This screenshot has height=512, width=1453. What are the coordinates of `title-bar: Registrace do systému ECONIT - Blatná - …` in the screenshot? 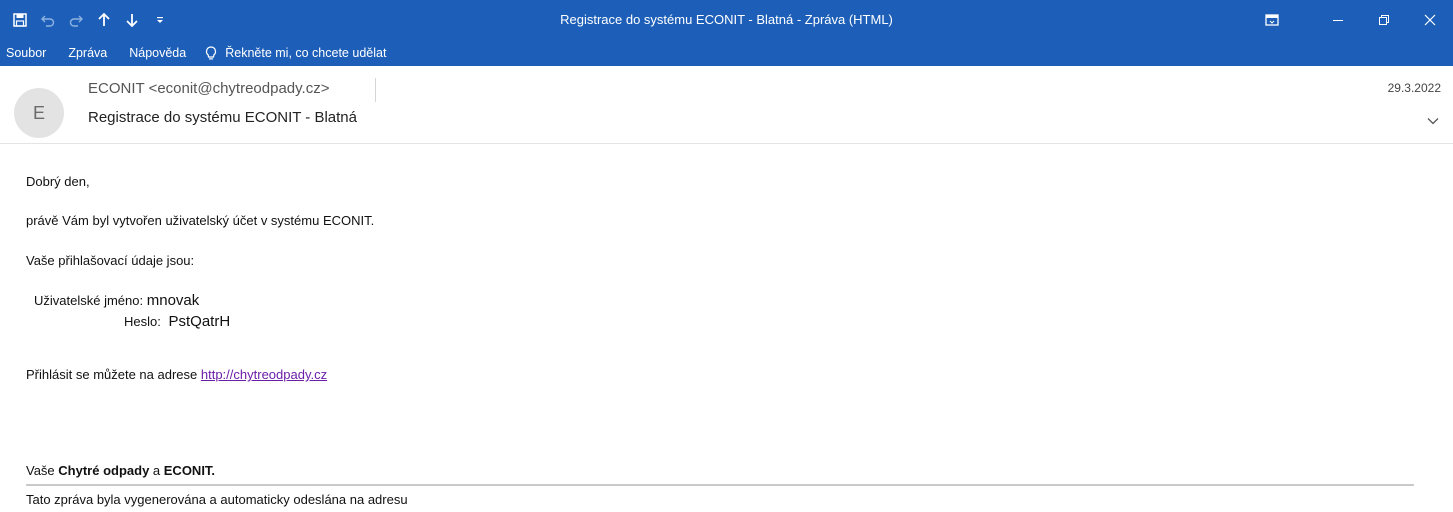 It's located at (726, 20).